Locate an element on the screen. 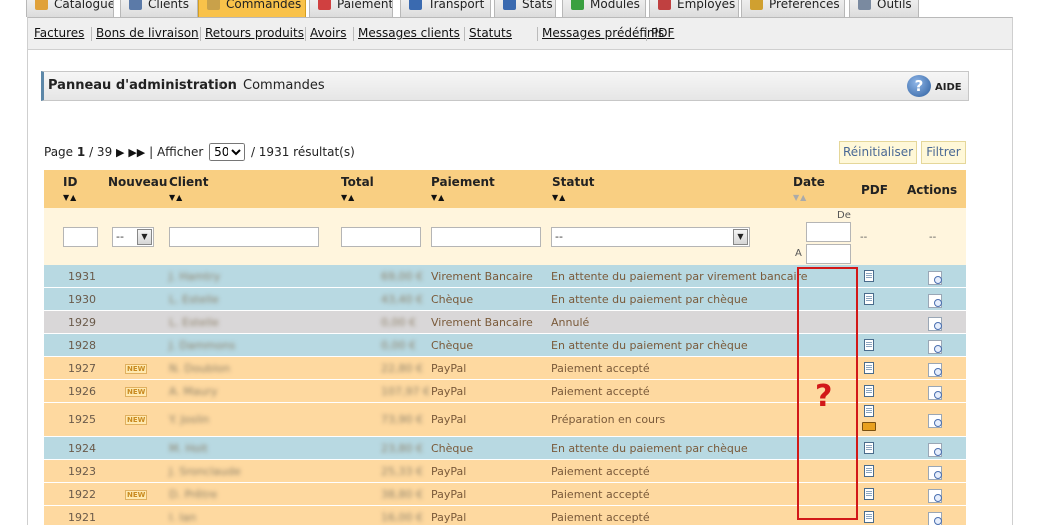 The height and width of the screenshot is (525, 1050). per-page-select: 50 is located at coordinates (227, 152).